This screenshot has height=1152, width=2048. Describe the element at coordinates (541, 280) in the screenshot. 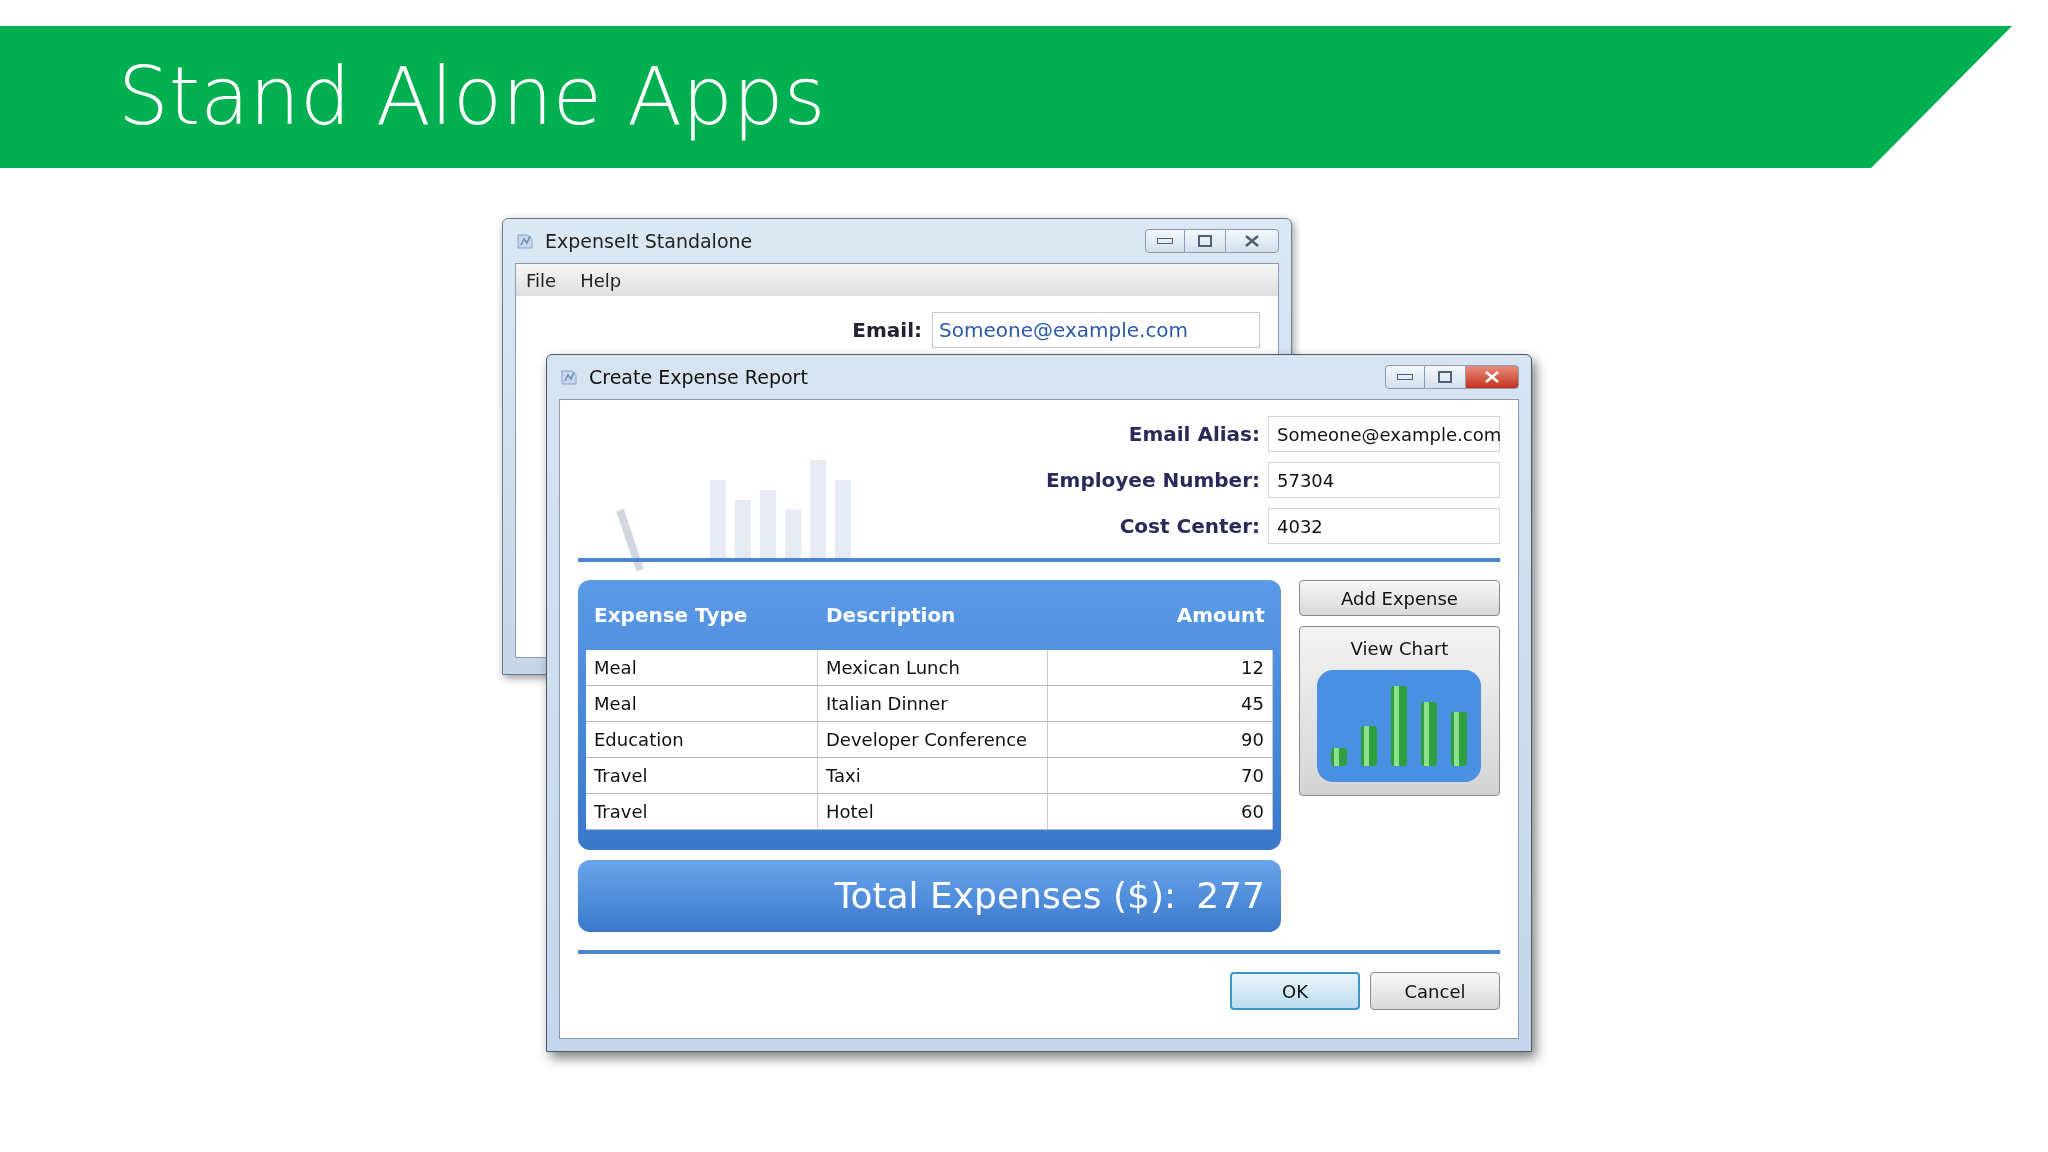

I see `menu-item: File` at that location.